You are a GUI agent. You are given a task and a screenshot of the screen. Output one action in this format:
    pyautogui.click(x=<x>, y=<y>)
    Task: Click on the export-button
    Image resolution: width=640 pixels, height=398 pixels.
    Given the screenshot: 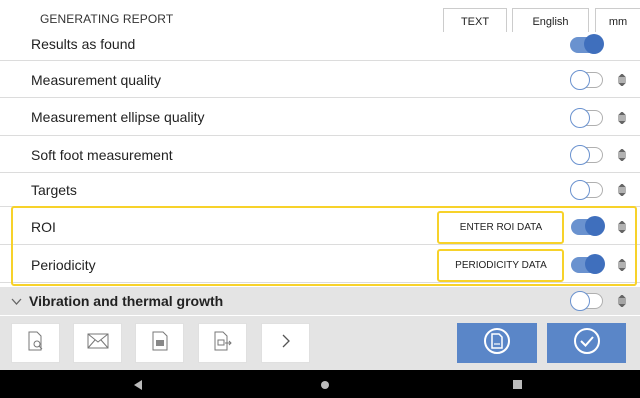 What is the action you would take?
    pyautogui.click(x=222, y=343)
    